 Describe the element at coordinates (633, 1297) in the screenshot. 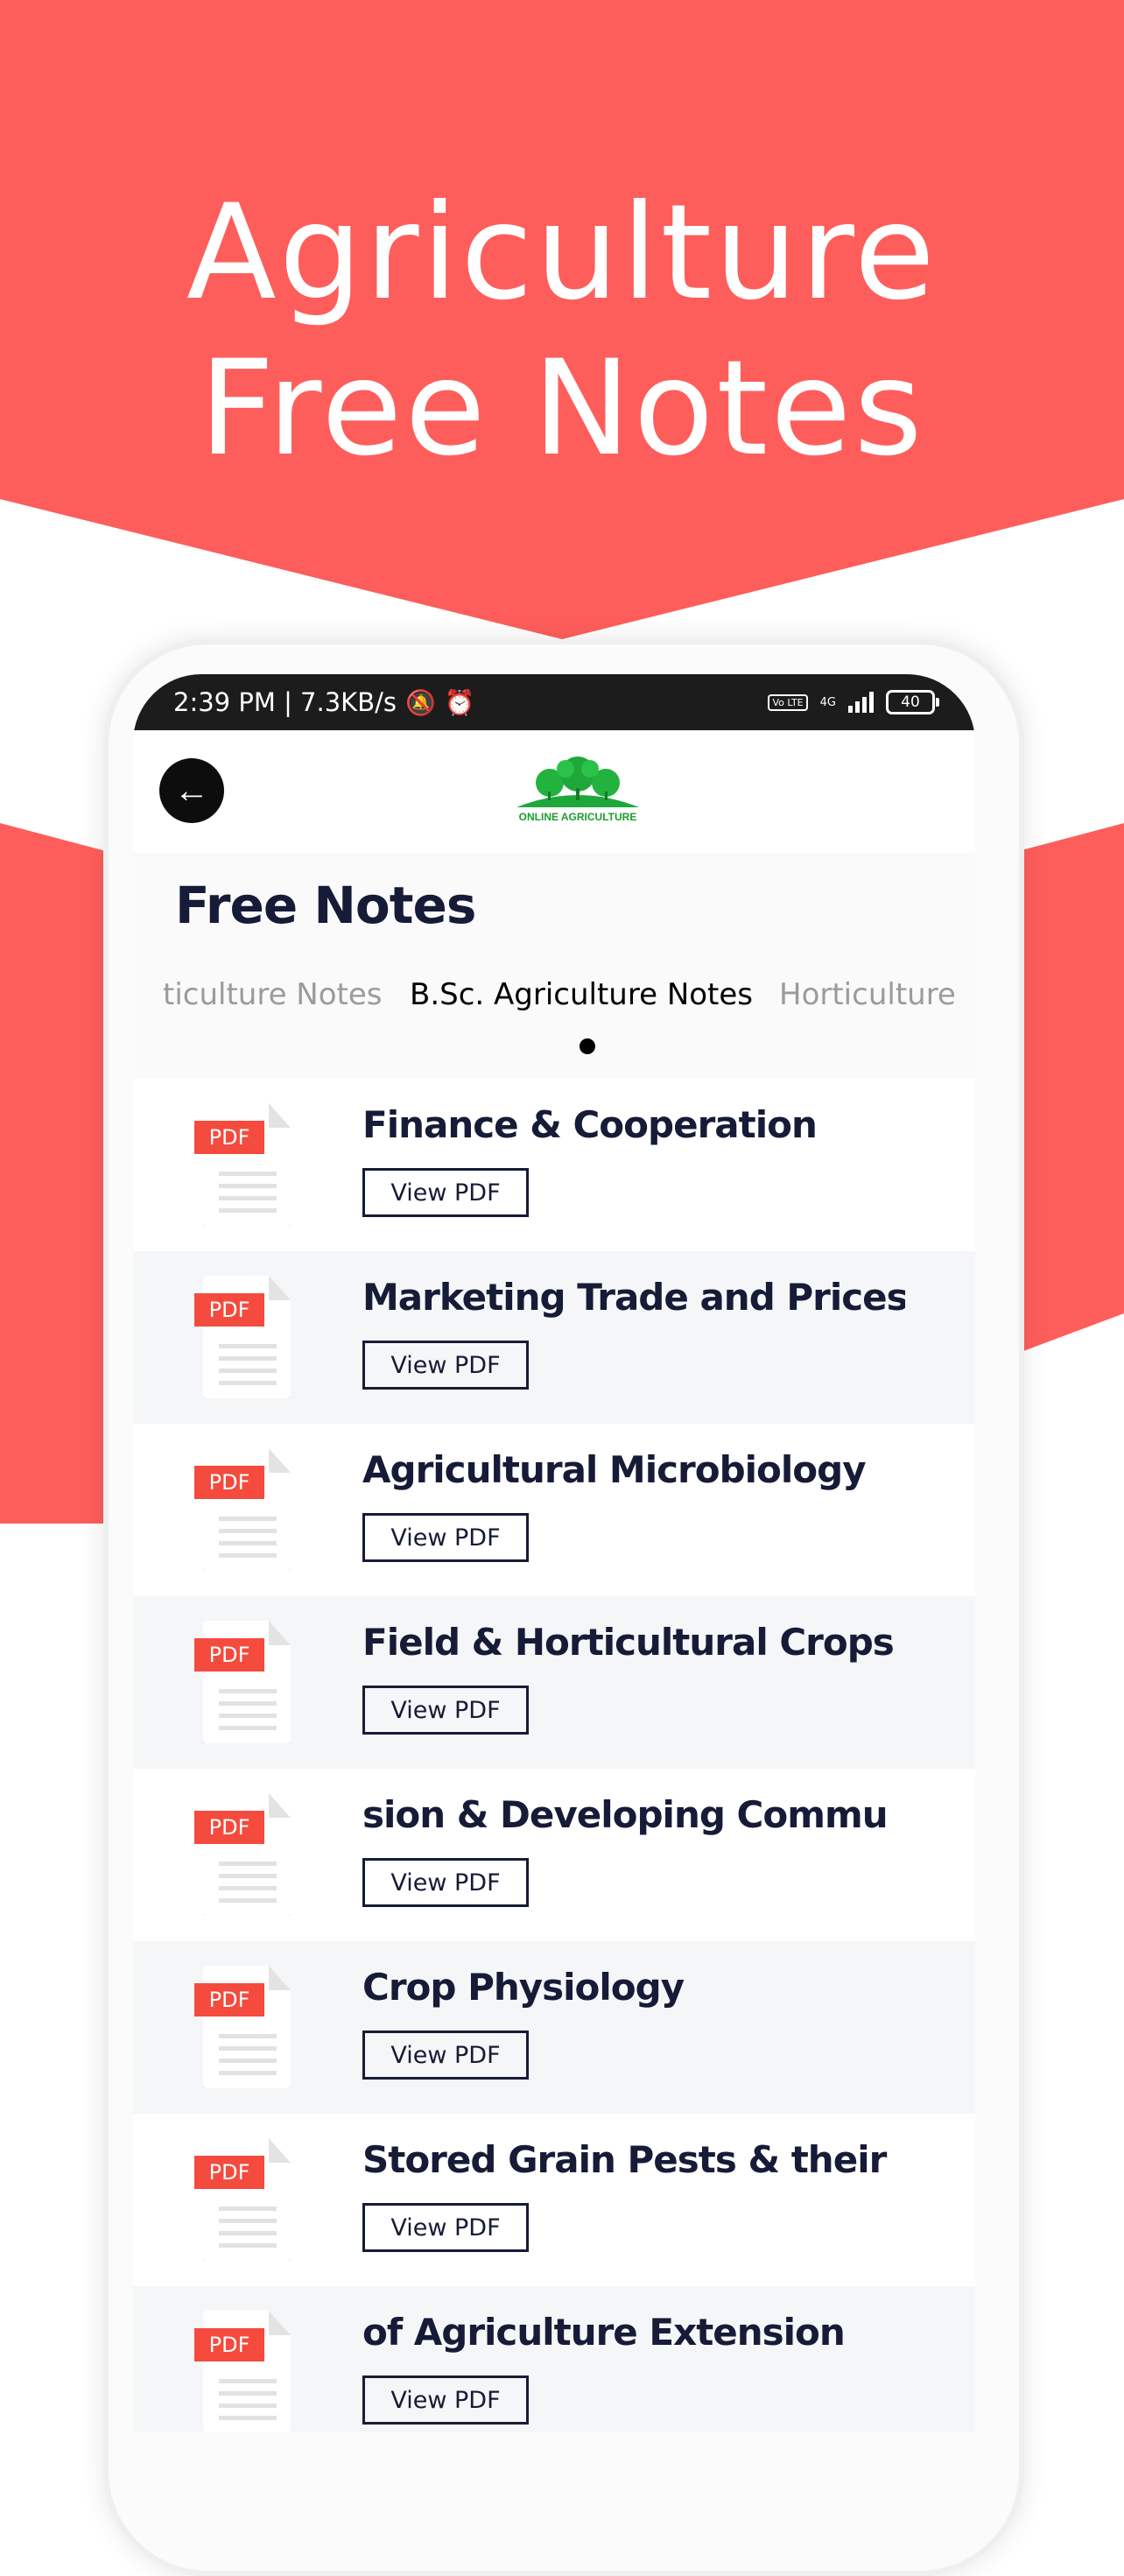

I see `note-title: Marketing Trade and Prices` at that location.